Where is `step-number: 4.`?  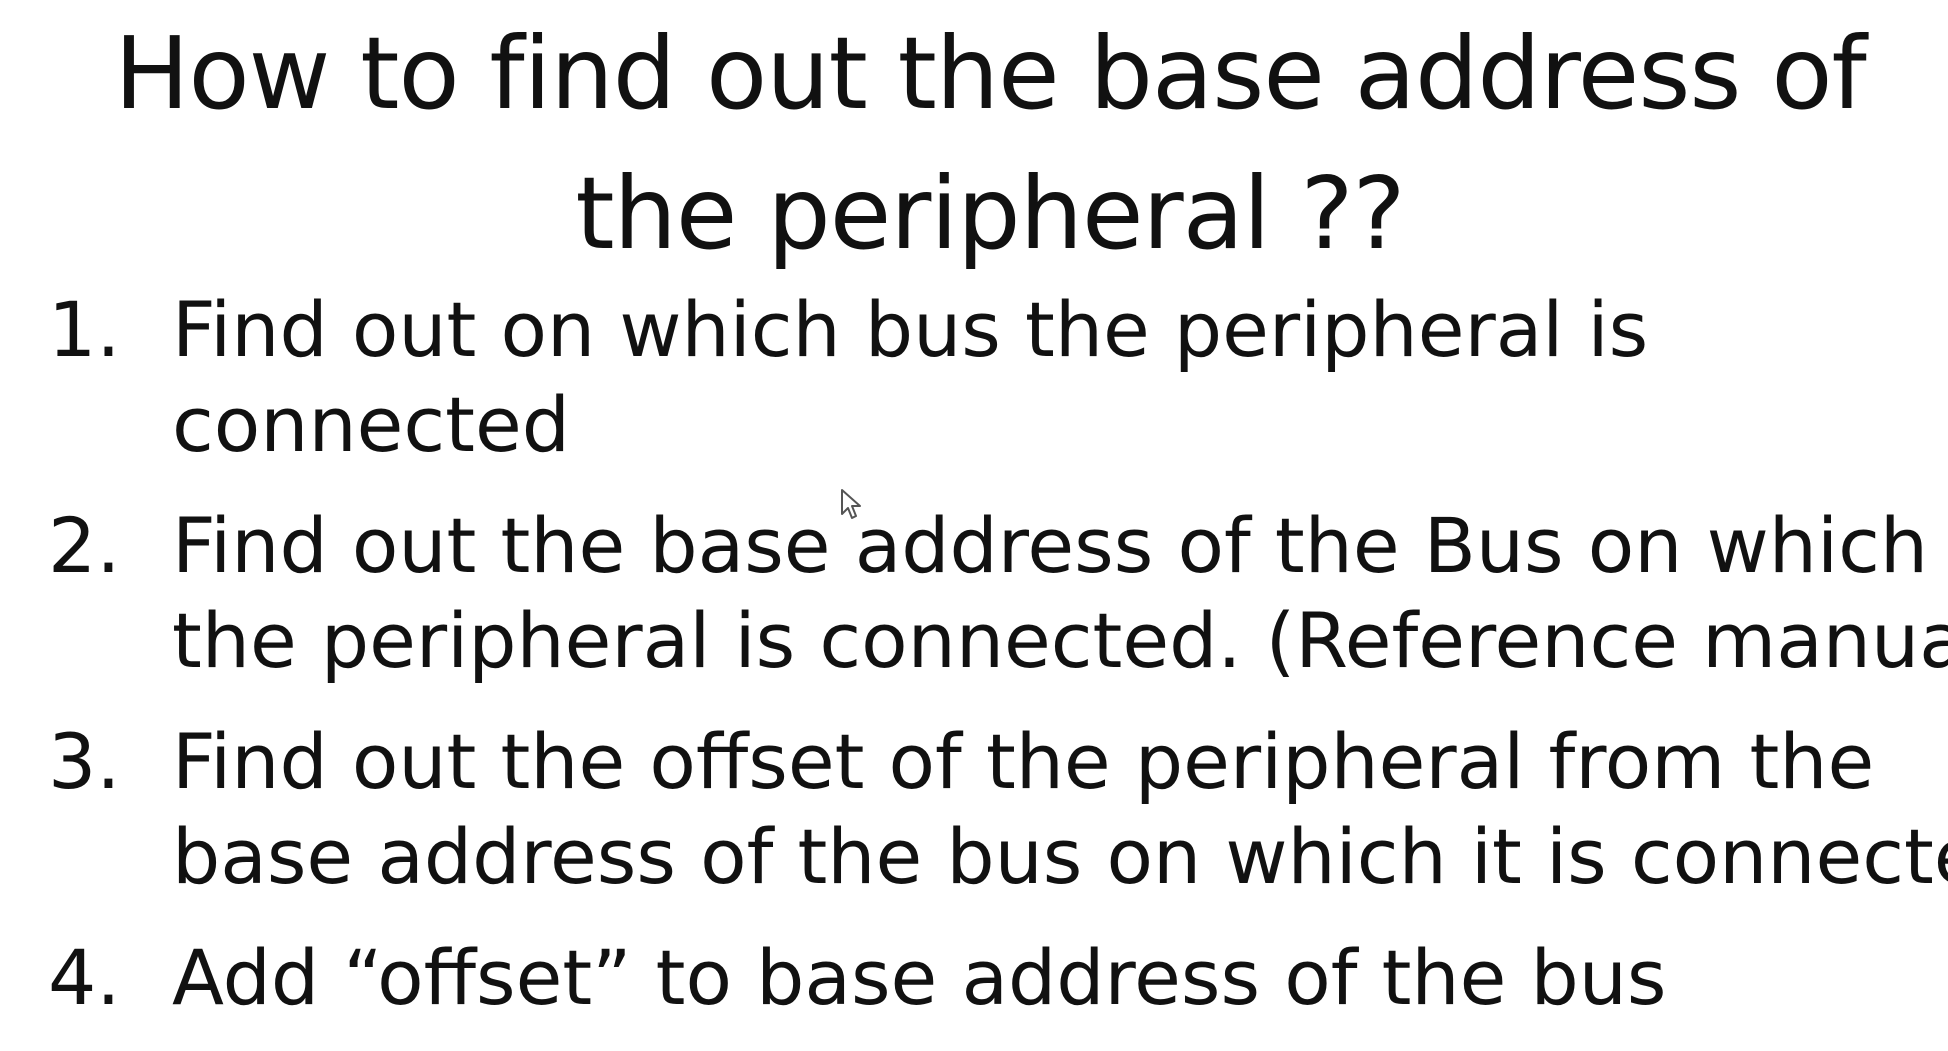
step-number: 4. is located at coordinates (84, 977).